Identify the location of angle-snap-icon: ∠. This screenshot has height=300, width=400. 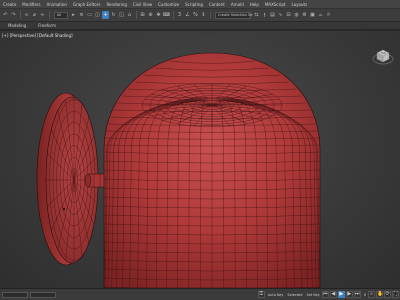
(187, 15).